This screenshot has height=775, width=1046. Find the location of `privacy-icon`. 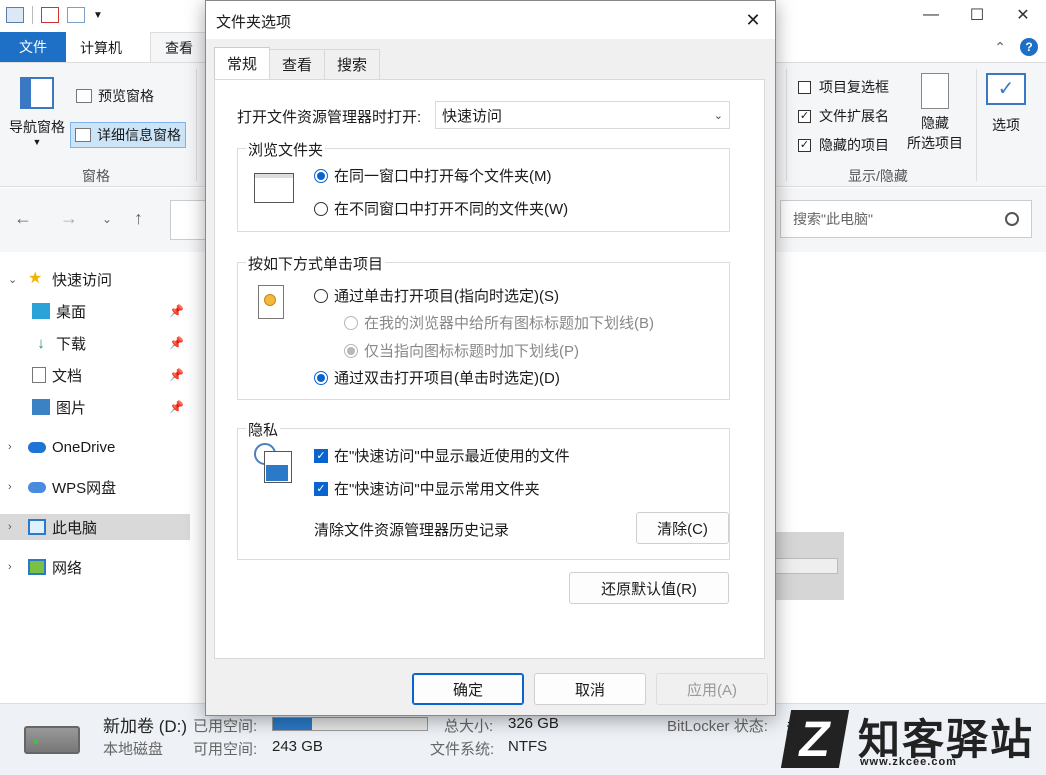

privacy-icon is located at coordinates (274, 463).